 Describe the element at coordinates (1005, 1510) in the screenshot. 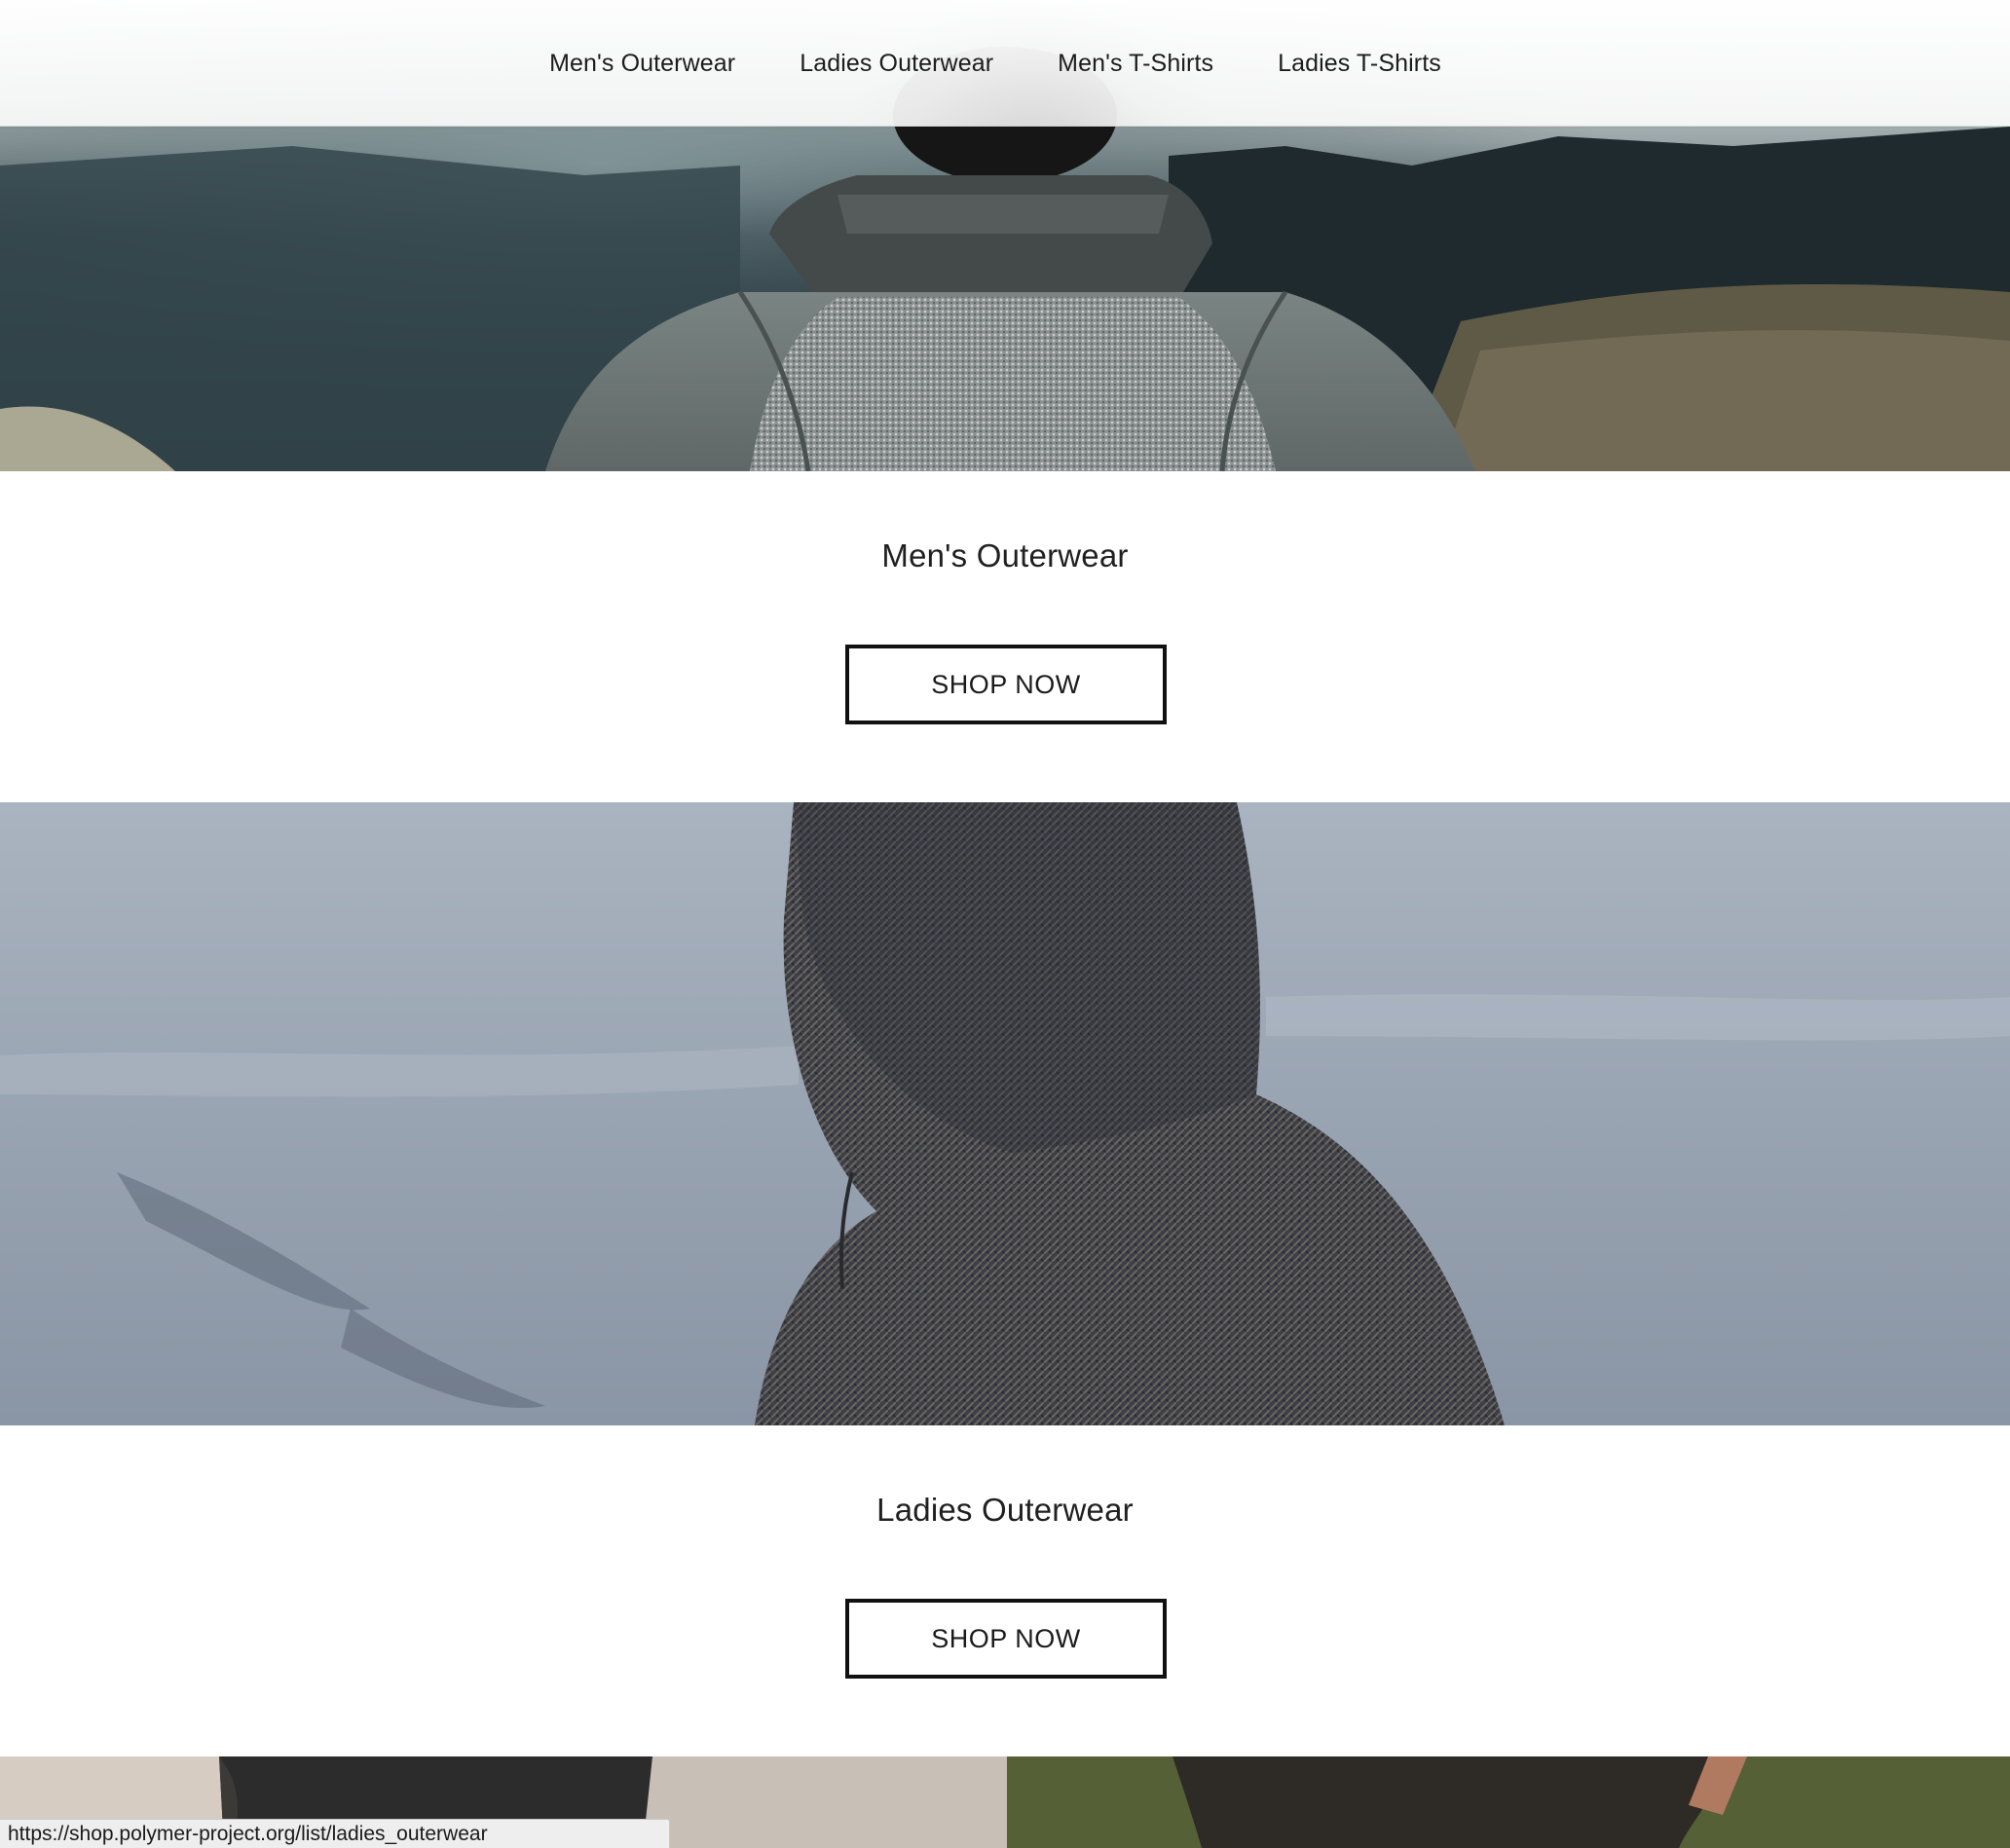

I see `ladies-outerwear-title: Ladies Outerwear` at that location.